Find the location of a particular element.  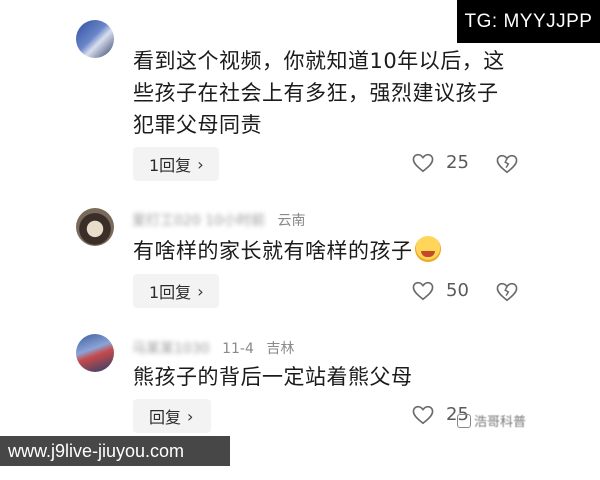

reply-button: 回复 › is located at coordinates (172, 416).